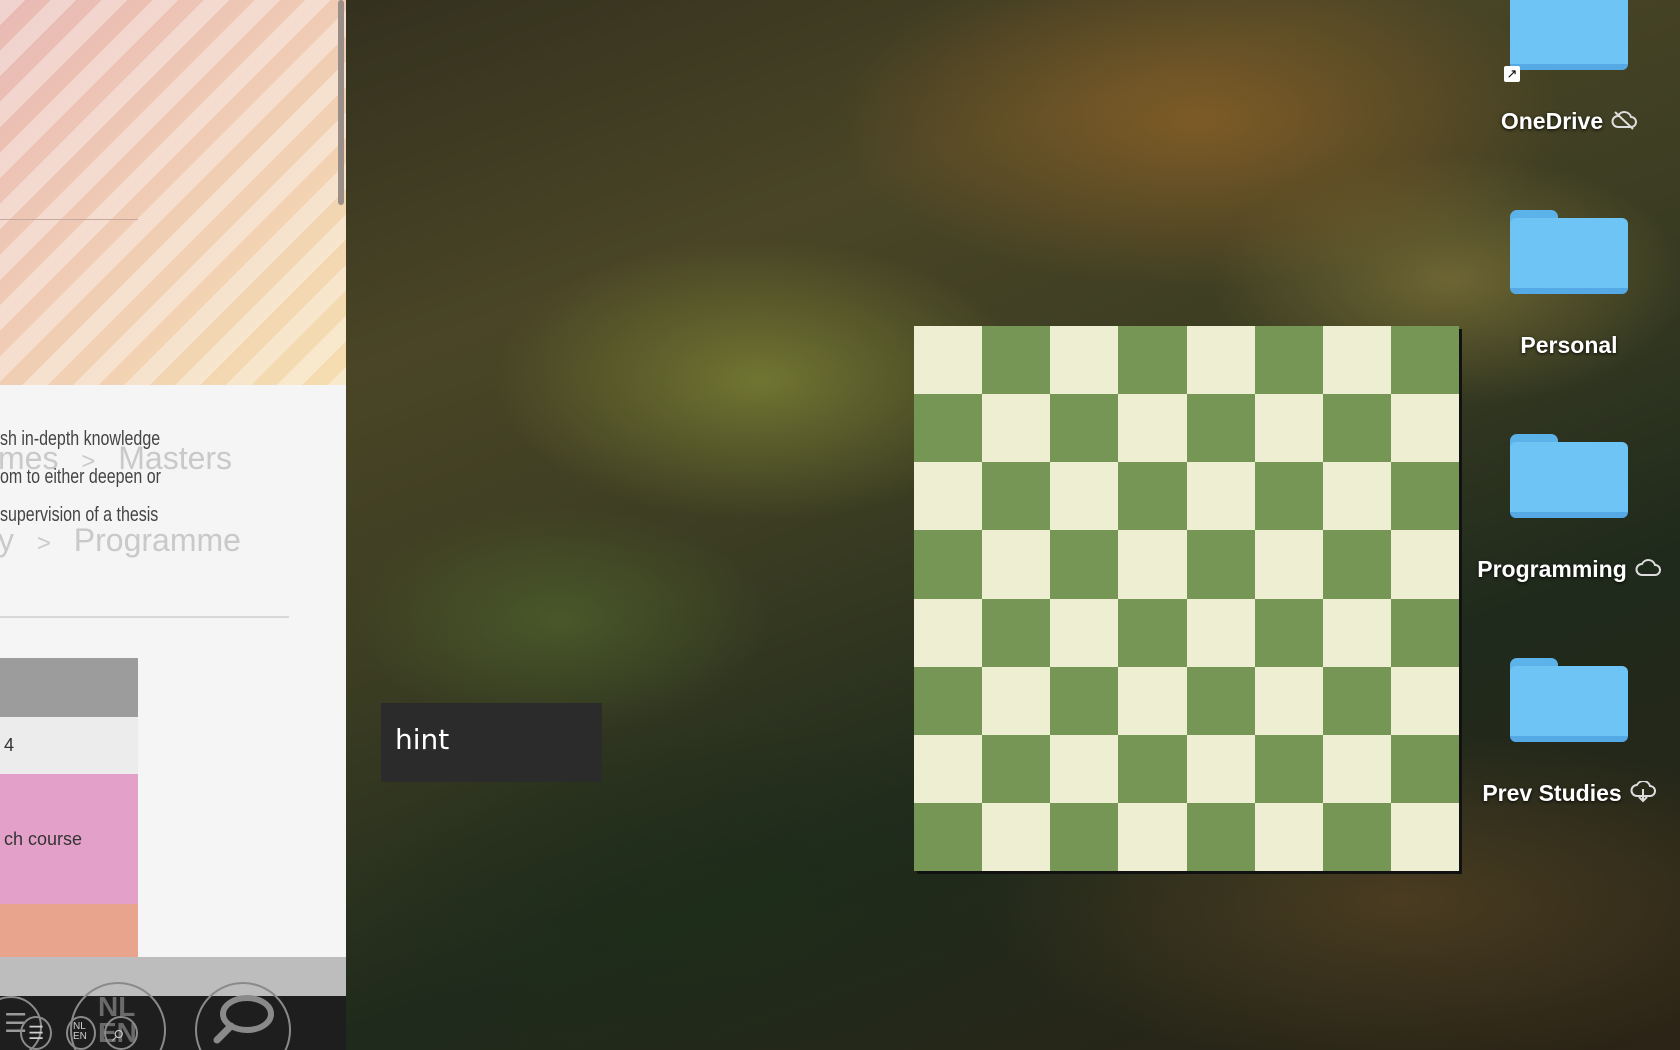 This screenshot has height=1050, width=1680. I want to click on snippet-line-3: supervision of a thesis, so click(79, 515).